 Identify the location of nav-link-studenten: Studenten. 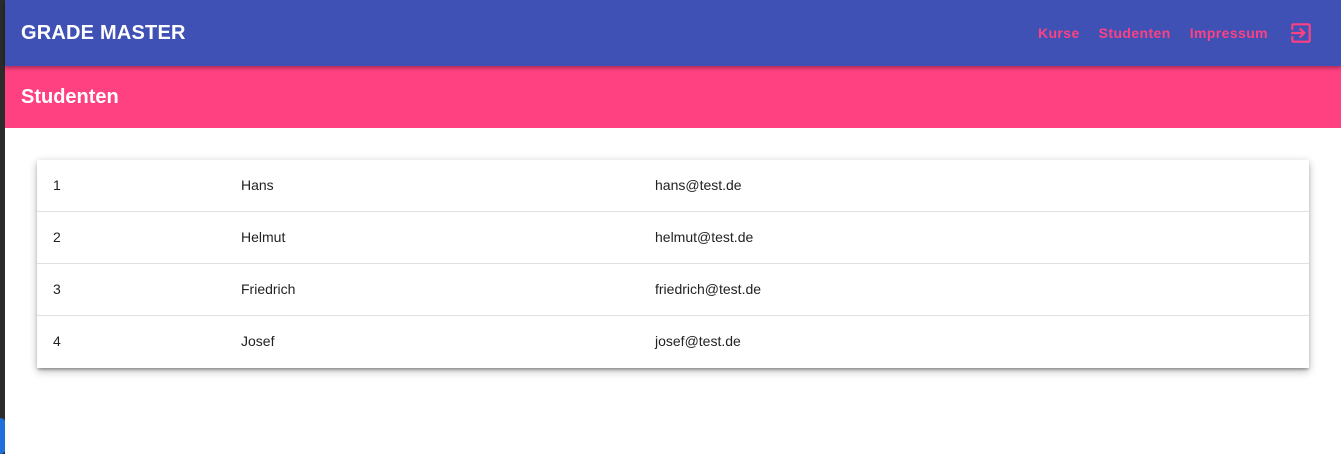
(1135, 33).